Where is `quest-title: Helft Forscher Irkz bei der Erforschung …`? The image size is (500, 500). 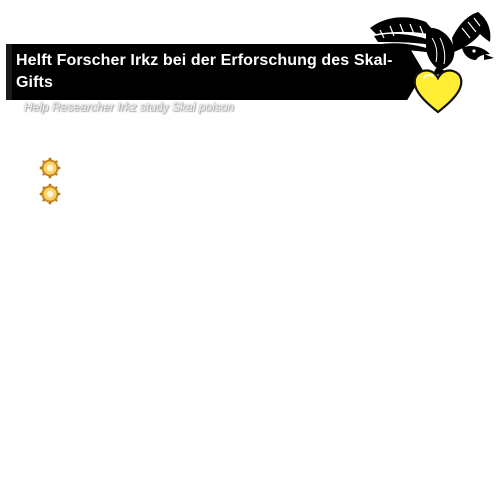
quest-title: Helft Forscher Irkz bei der Erforschung … is located at coordinates (204, 71).